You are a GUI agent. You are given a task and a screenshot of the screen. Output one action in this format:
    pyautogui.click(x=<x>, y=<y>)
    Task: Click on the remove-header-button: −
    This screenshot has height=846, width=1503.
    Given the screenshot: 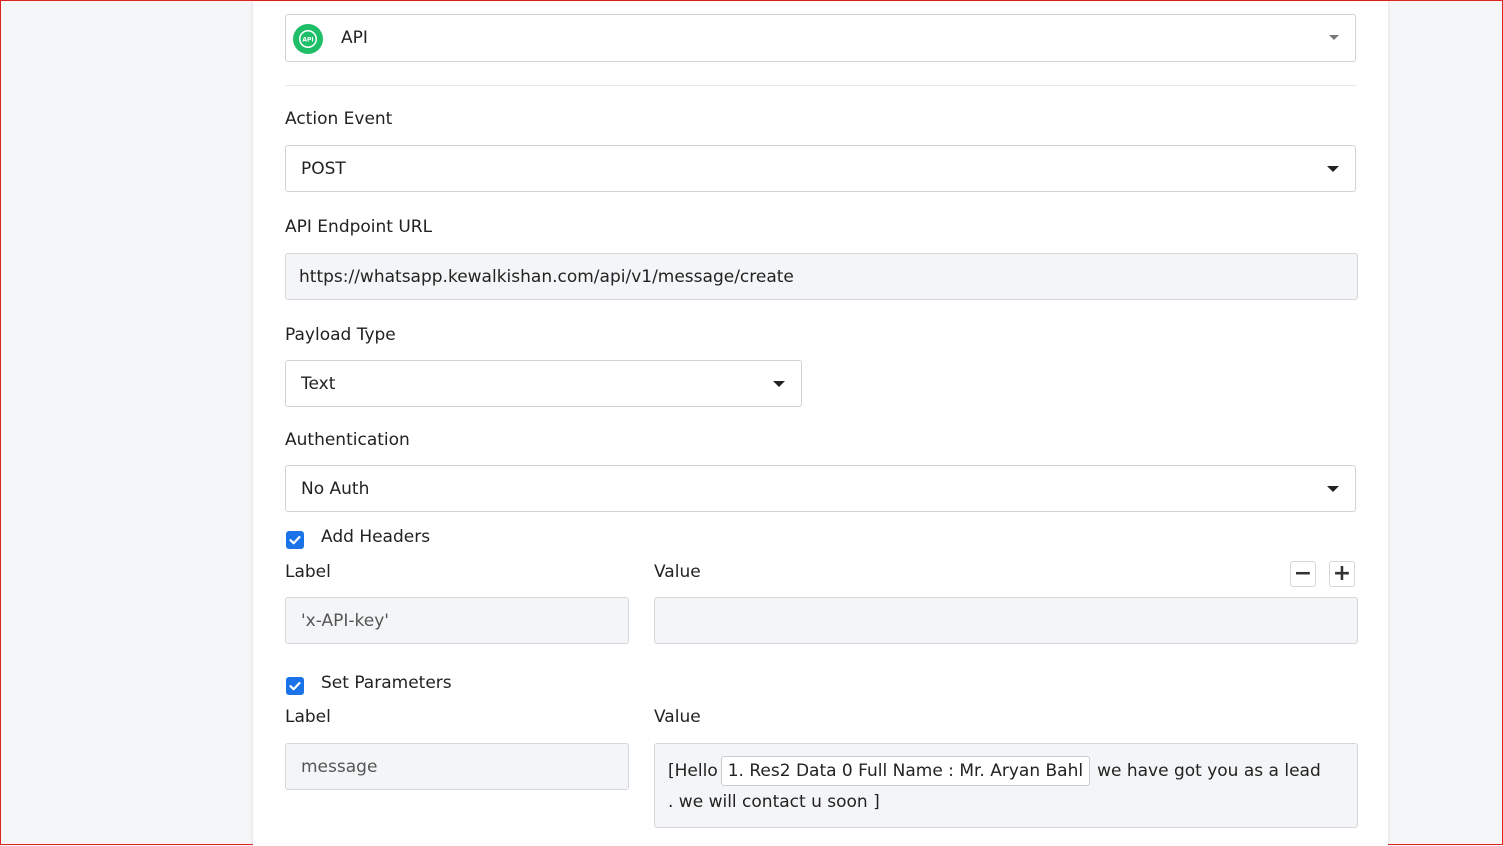 What is the action you would take?
    pyautogui.click(x=1303, y=574)
    